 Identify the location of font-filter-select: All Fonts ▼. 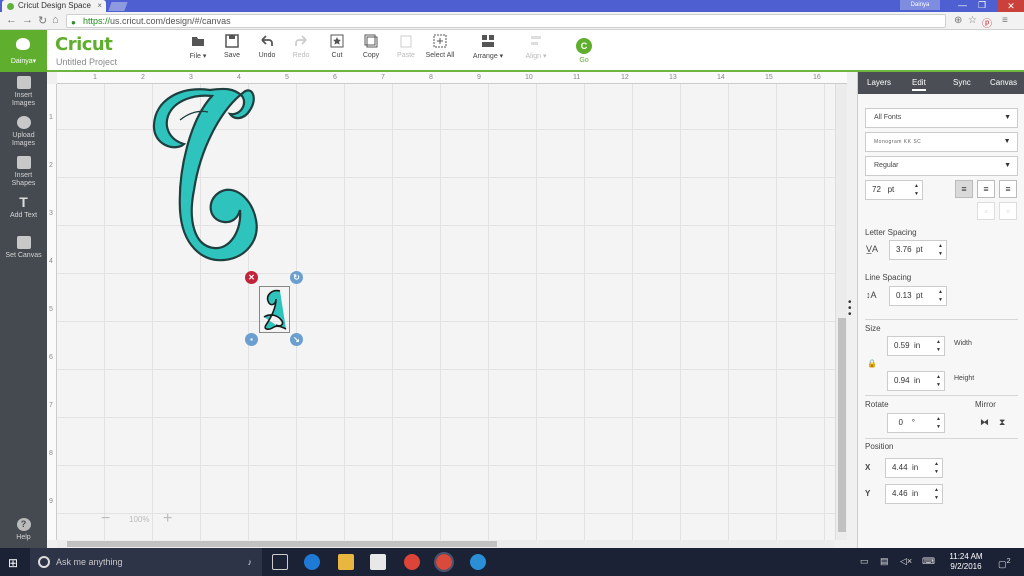
(941, 118).